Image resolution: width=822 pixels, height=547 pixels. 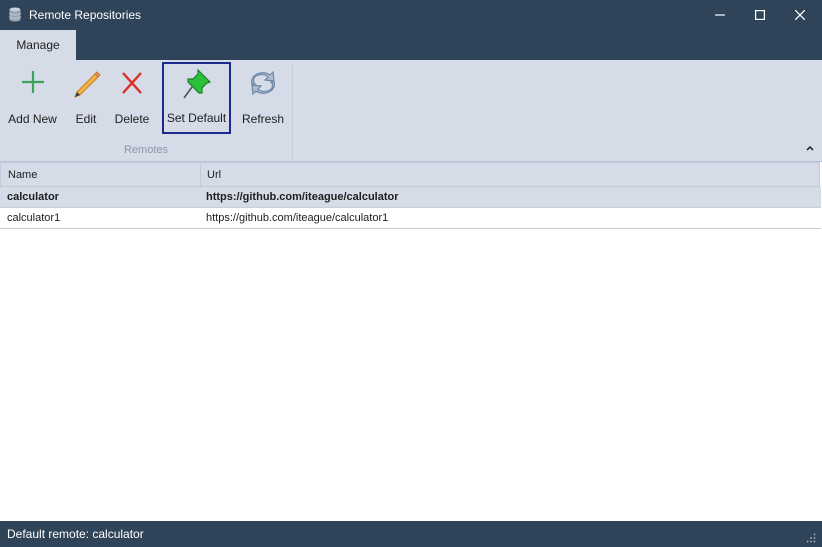 What do you see at coordinates (263, 119) in the screenshot?
I see `refresh-label: Refresh` at bounding box center [263, 119].